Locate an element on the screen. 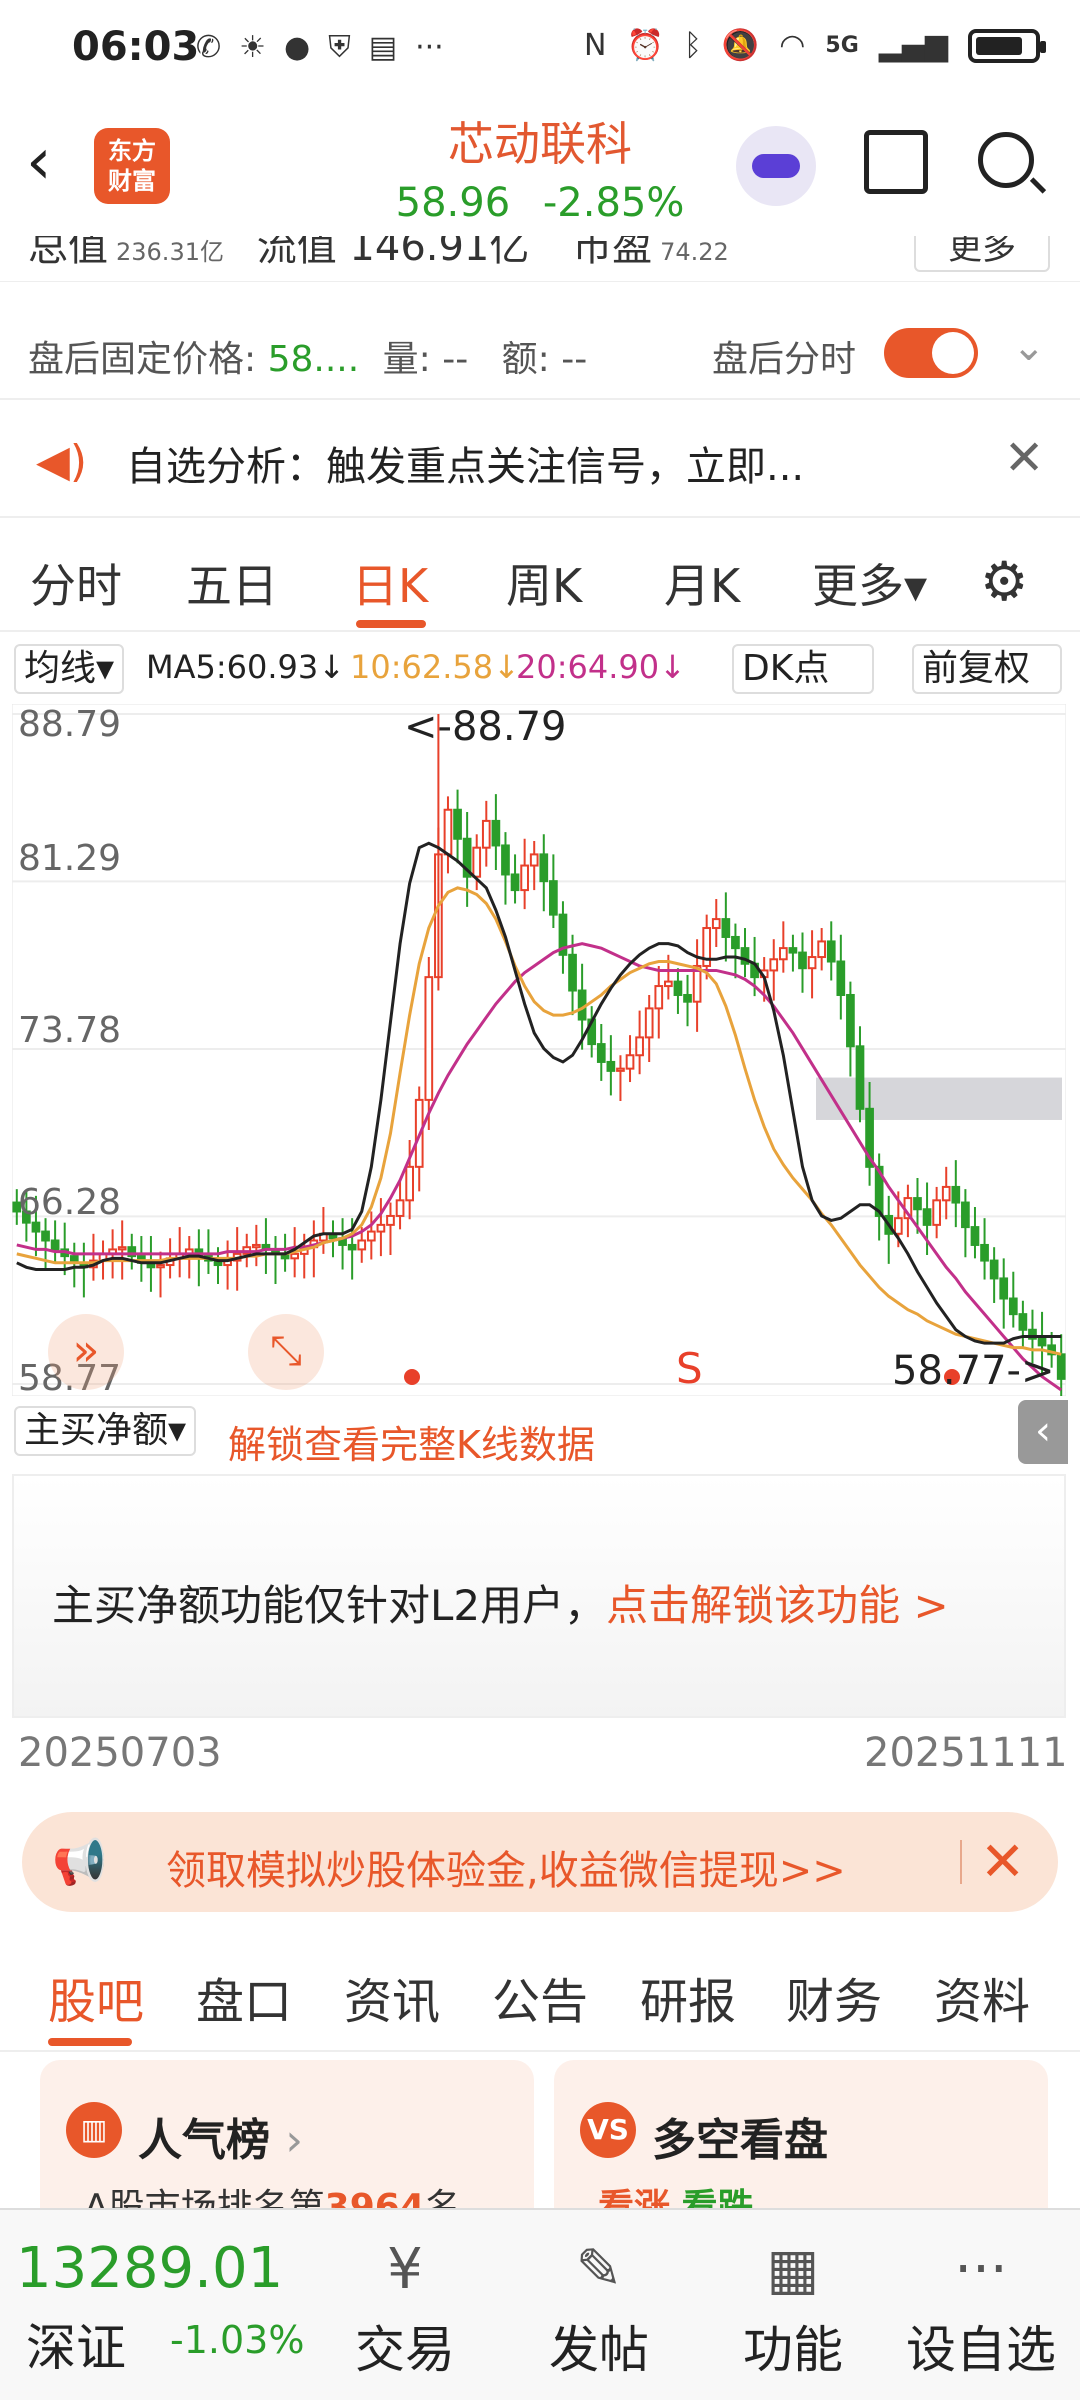 The image size is (1080, 2400). gear-icon: ⚙ is located at coordinates (1004, 581).